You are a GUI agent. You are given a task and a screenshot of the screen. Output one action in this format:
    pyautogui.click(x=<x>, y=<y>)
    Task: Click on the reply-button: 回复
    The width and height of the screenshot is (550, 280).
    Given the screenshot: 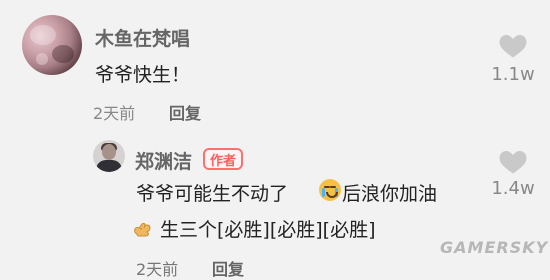 What is the action you would take?
    pyautogui.click(x=185, y=112)
    